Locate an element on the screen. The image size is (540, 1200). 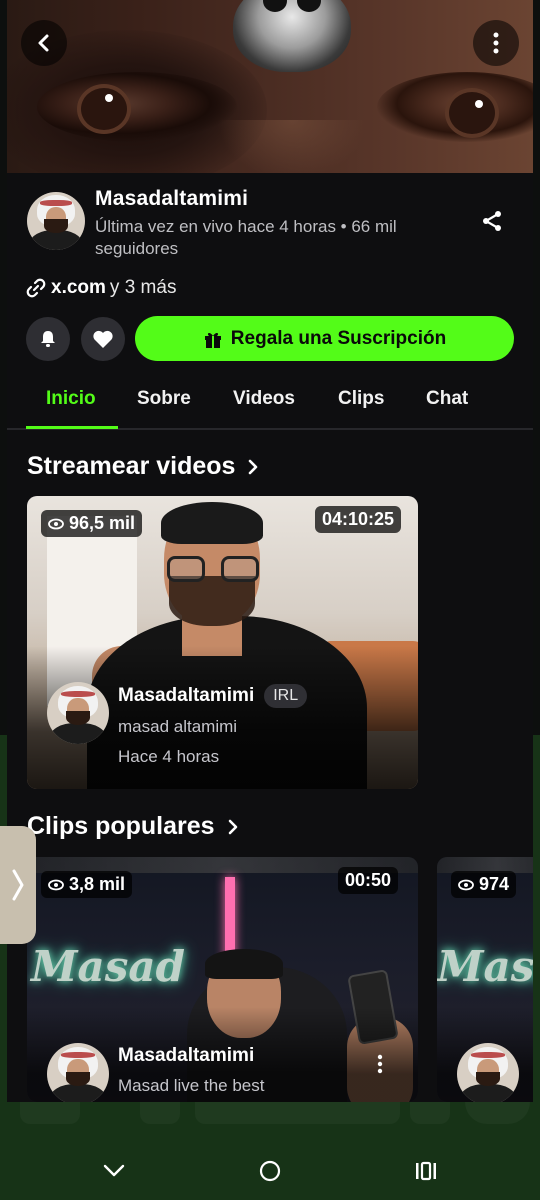
follow-button is located at coordinates (103, 339).